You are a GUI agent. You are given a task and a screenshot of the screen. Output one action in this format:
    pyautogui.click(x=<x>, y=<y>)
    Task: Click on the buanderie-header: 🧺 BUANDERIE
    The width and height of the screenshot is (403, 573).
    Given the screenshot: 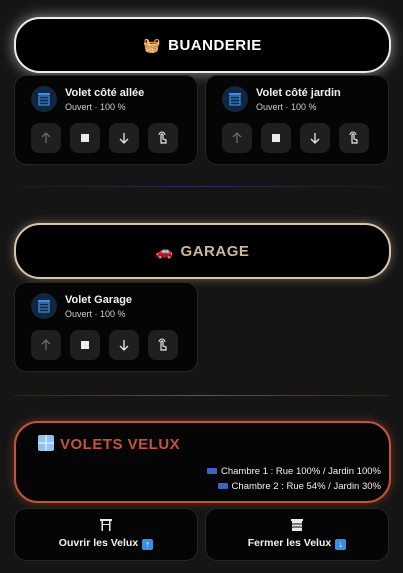 What is the action you would take?
    pyautogui.click(x=202, y=45)
    